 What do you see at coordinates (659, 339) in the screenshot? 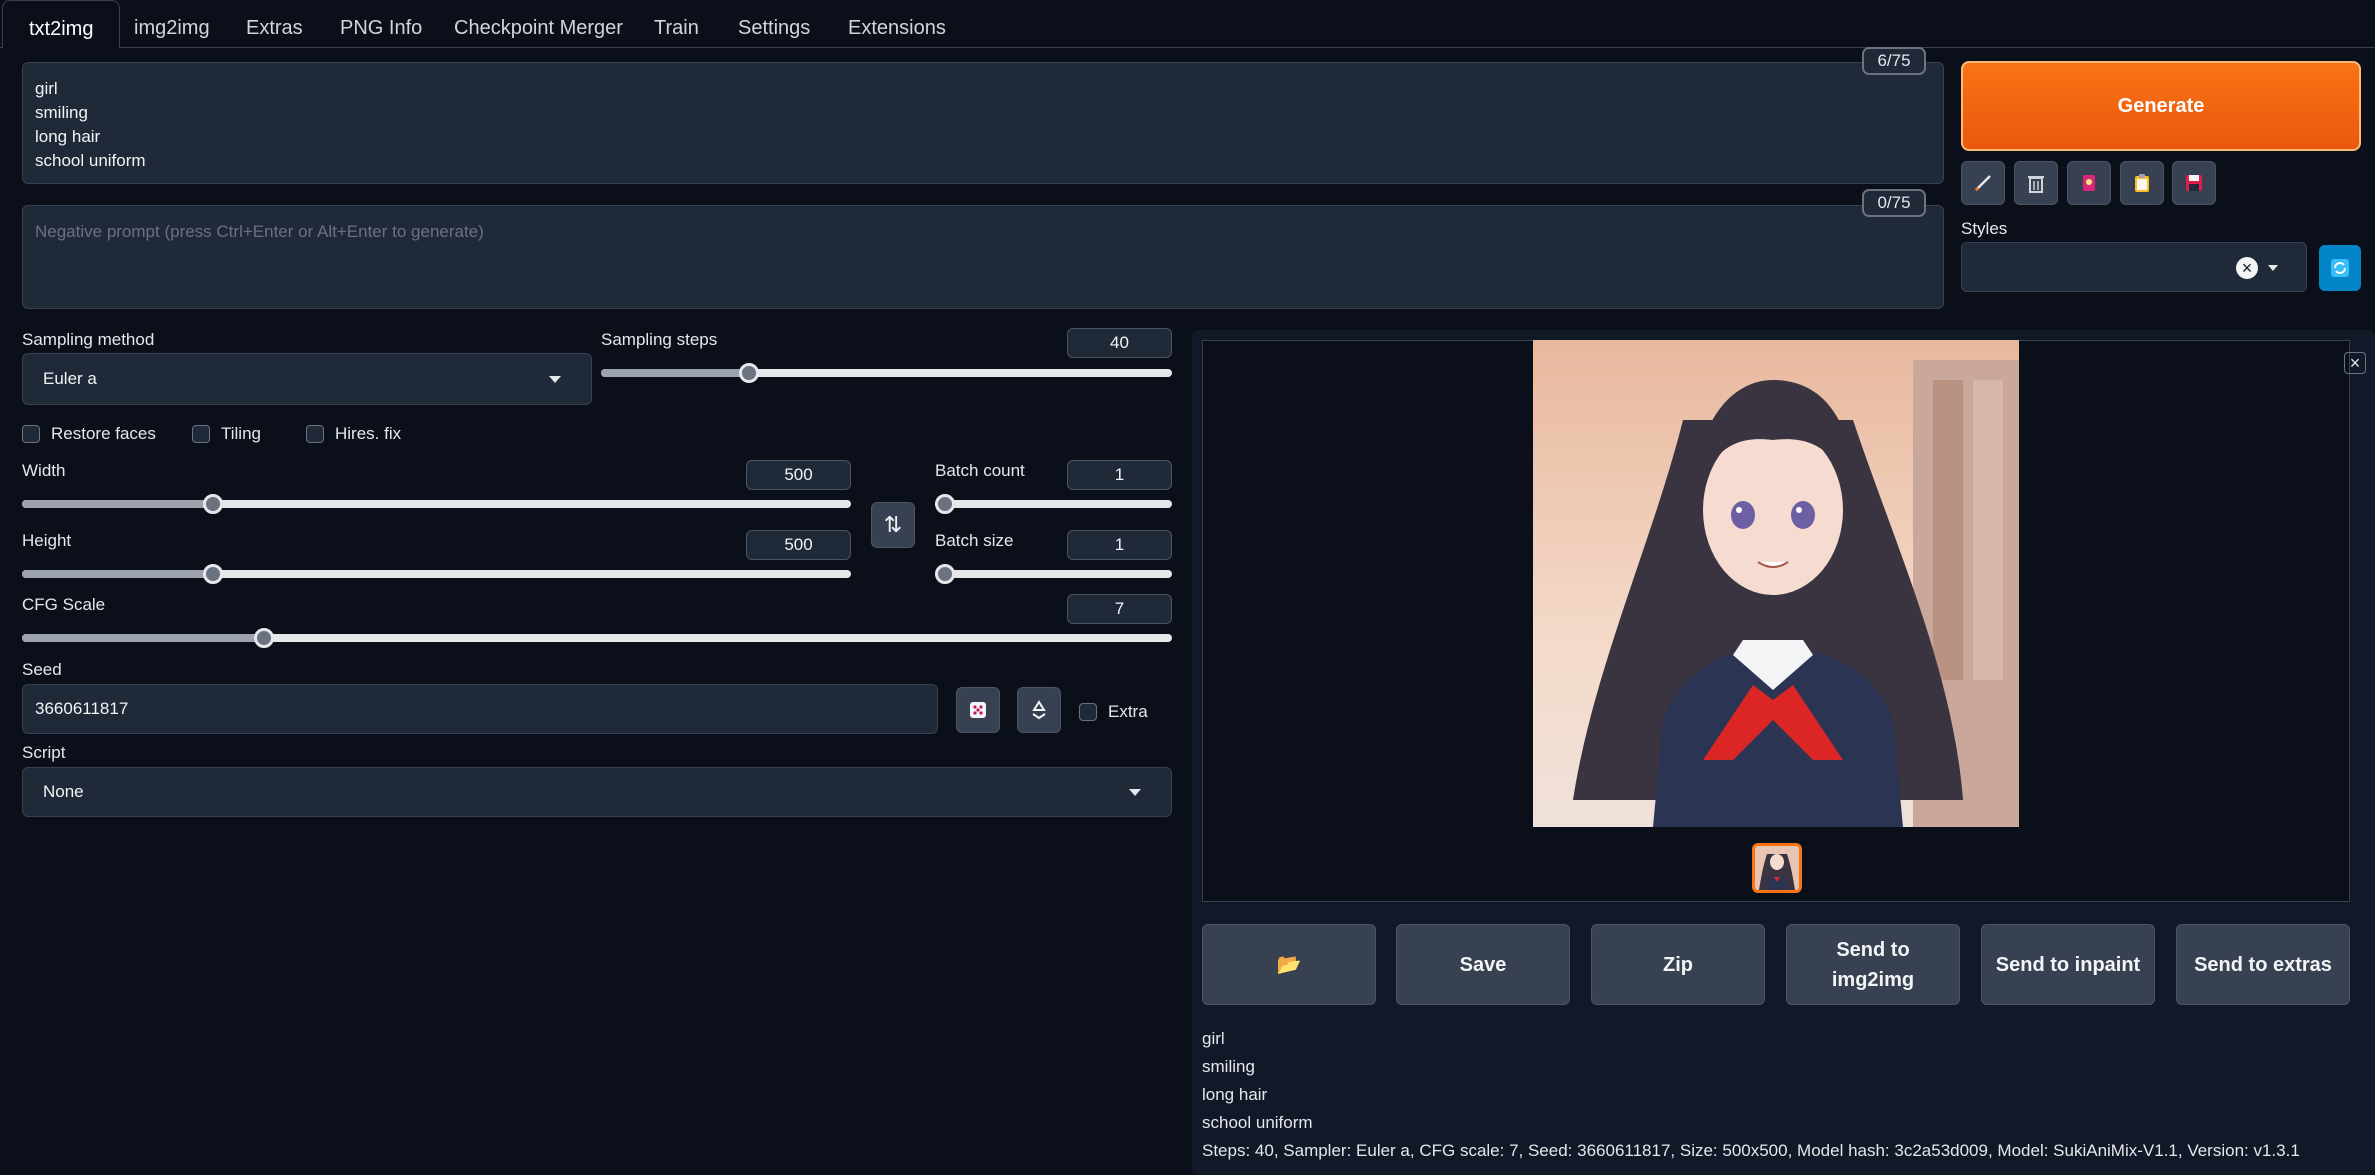
I see `sampling-steps-label: Sampling steps` at bounding box center [659, 339].